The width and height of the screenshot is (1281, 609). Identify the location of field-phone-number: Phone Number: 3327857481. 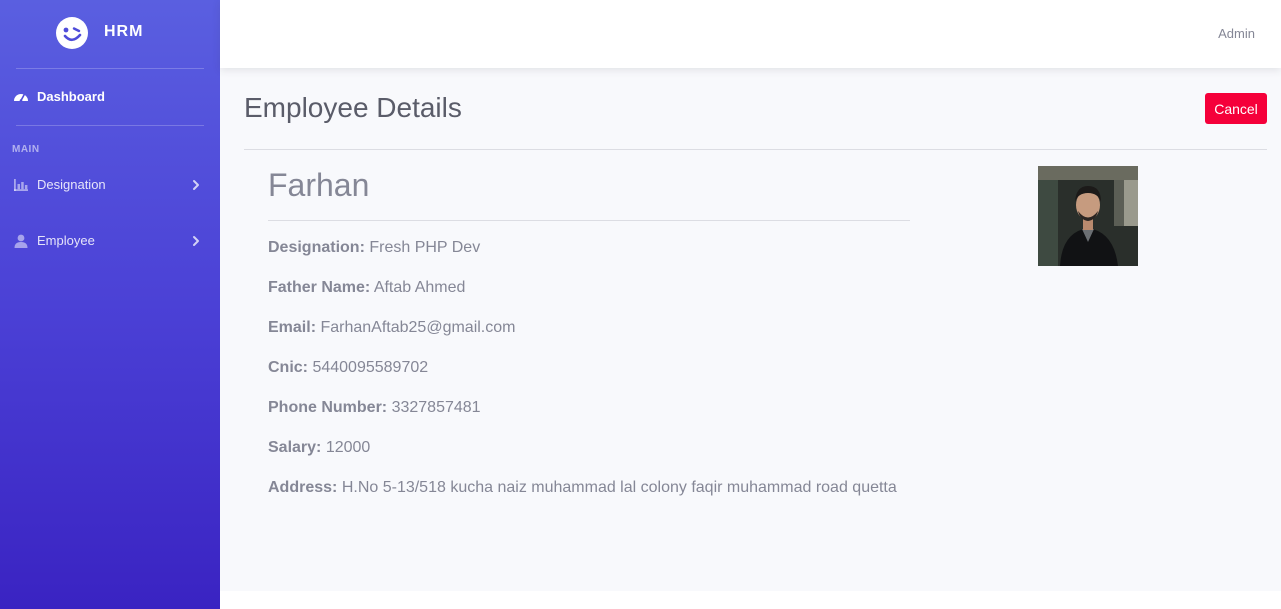
(374, 408).